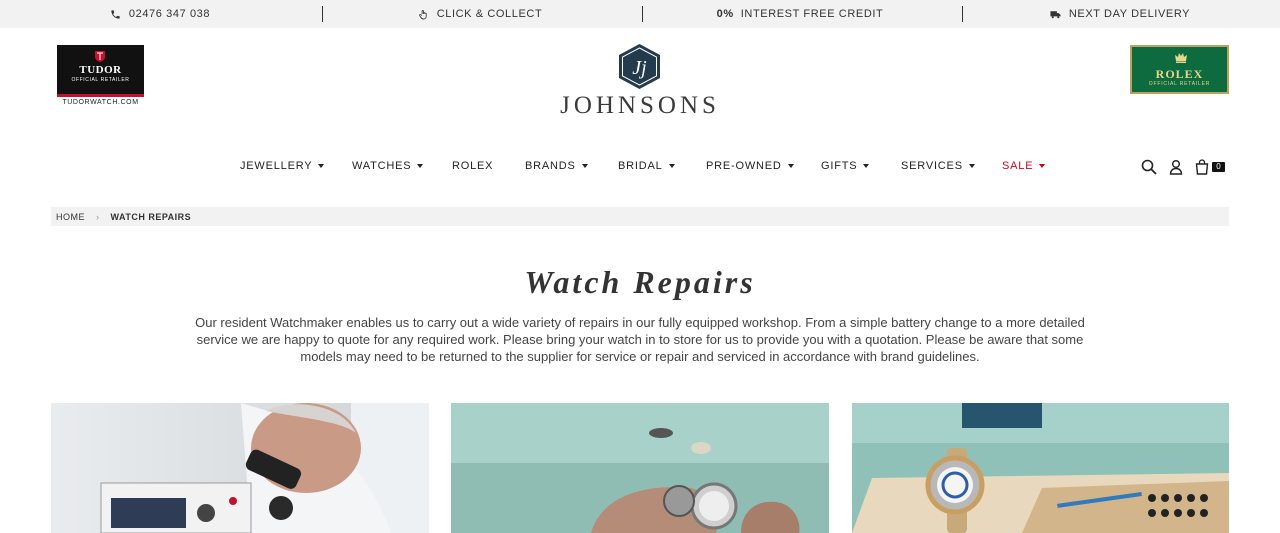 This screenshot has width=1280, height=533. I want to click on nav-item-gifts: GIFTS, so click(845, 166).